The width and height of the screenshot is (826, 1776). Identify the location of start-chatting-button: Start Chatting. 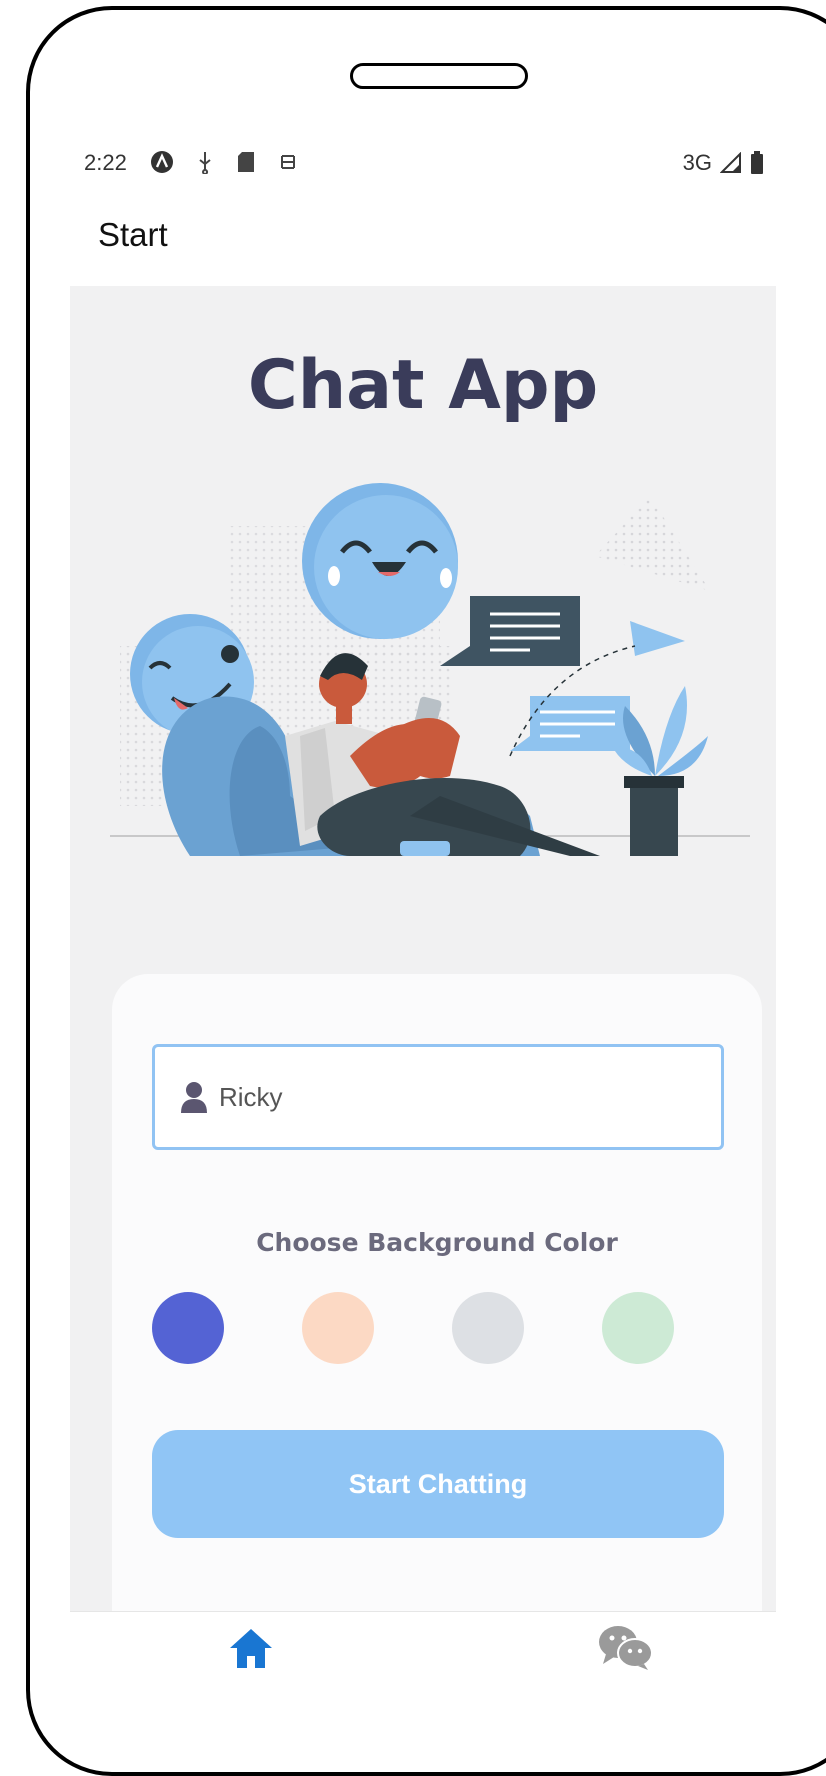
(438, 1484).